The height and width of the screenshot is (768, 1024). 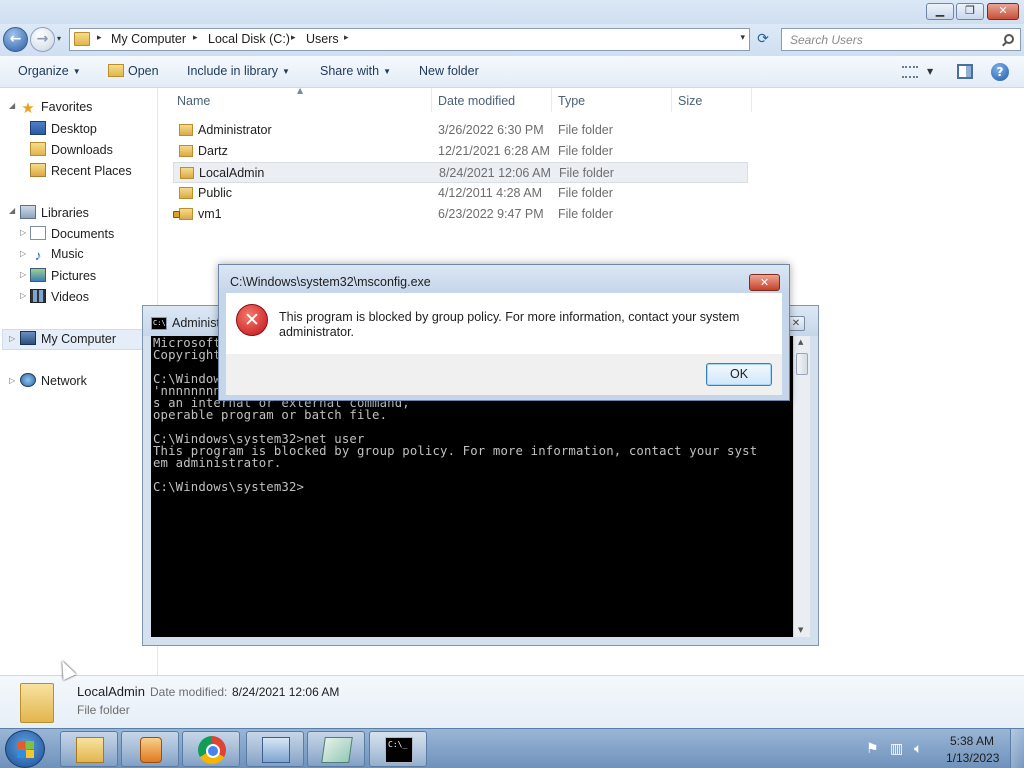 What do you see at coordinates (211, 749) in the screenshot?
I see `taskbar-chrome-button` at bounding box center [211, 749].